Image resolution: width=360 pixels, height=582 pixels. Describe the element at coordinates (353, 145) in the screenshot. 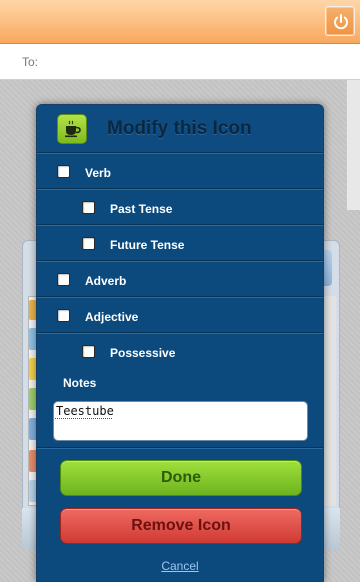

I see `background-scrollbar` at that location.